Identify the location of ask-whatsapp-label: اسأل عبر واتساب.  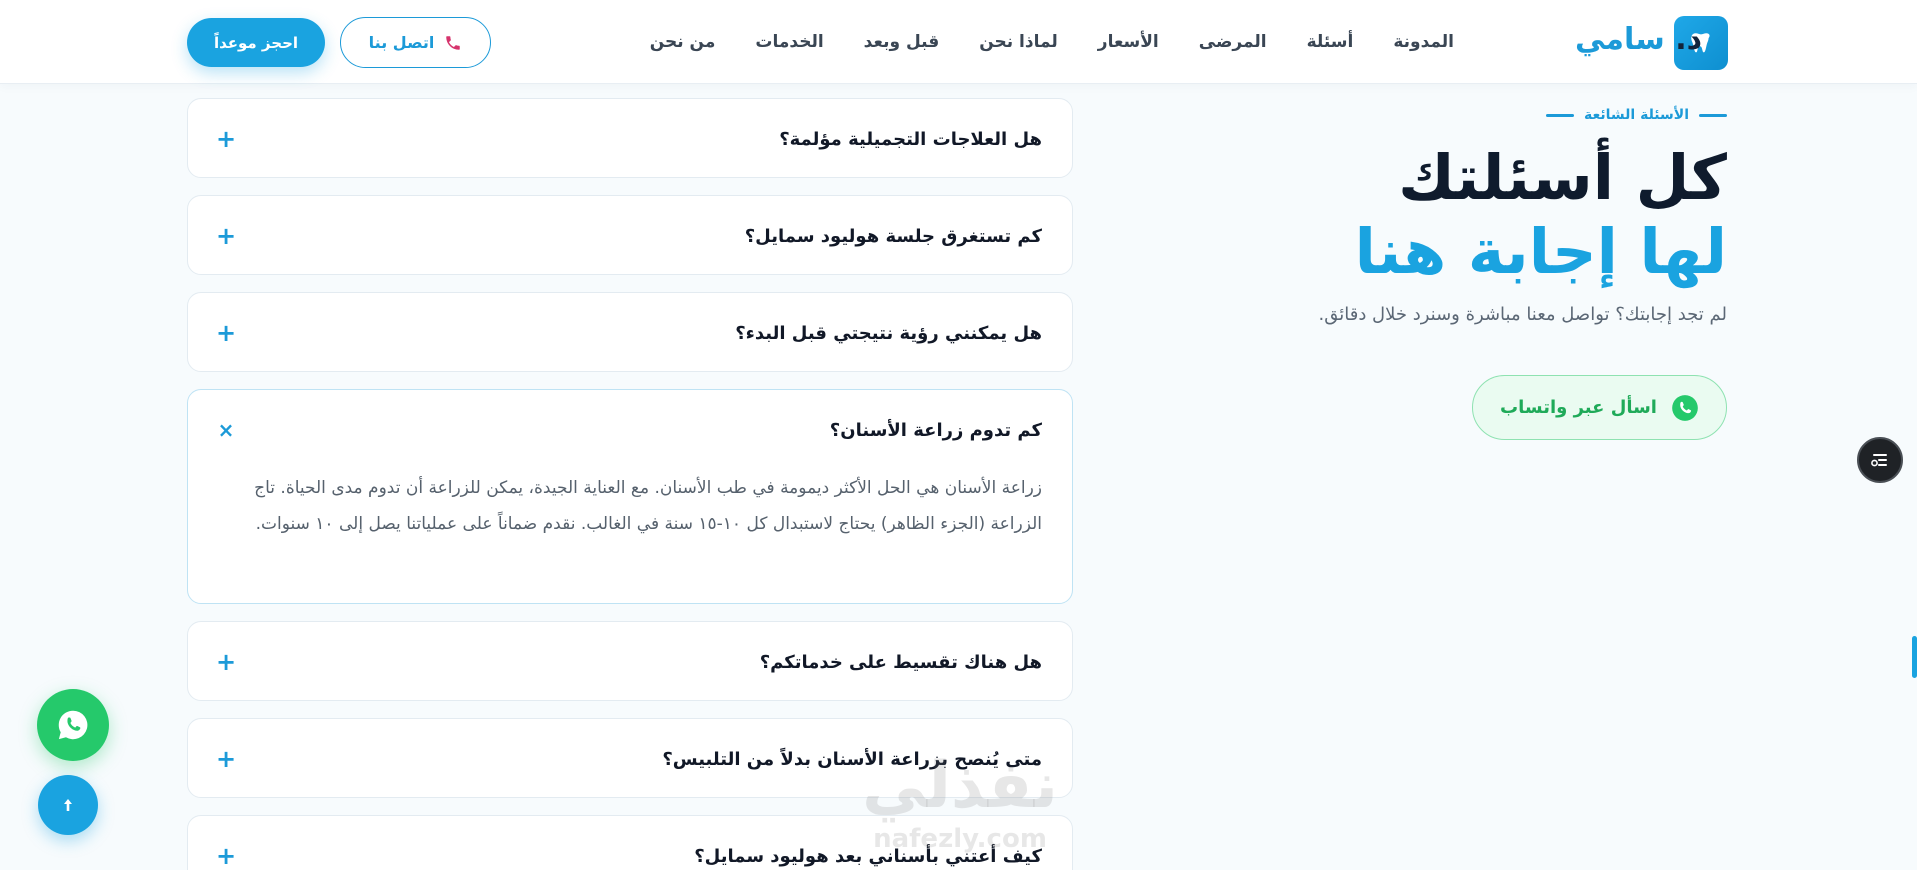
(1578, 407).